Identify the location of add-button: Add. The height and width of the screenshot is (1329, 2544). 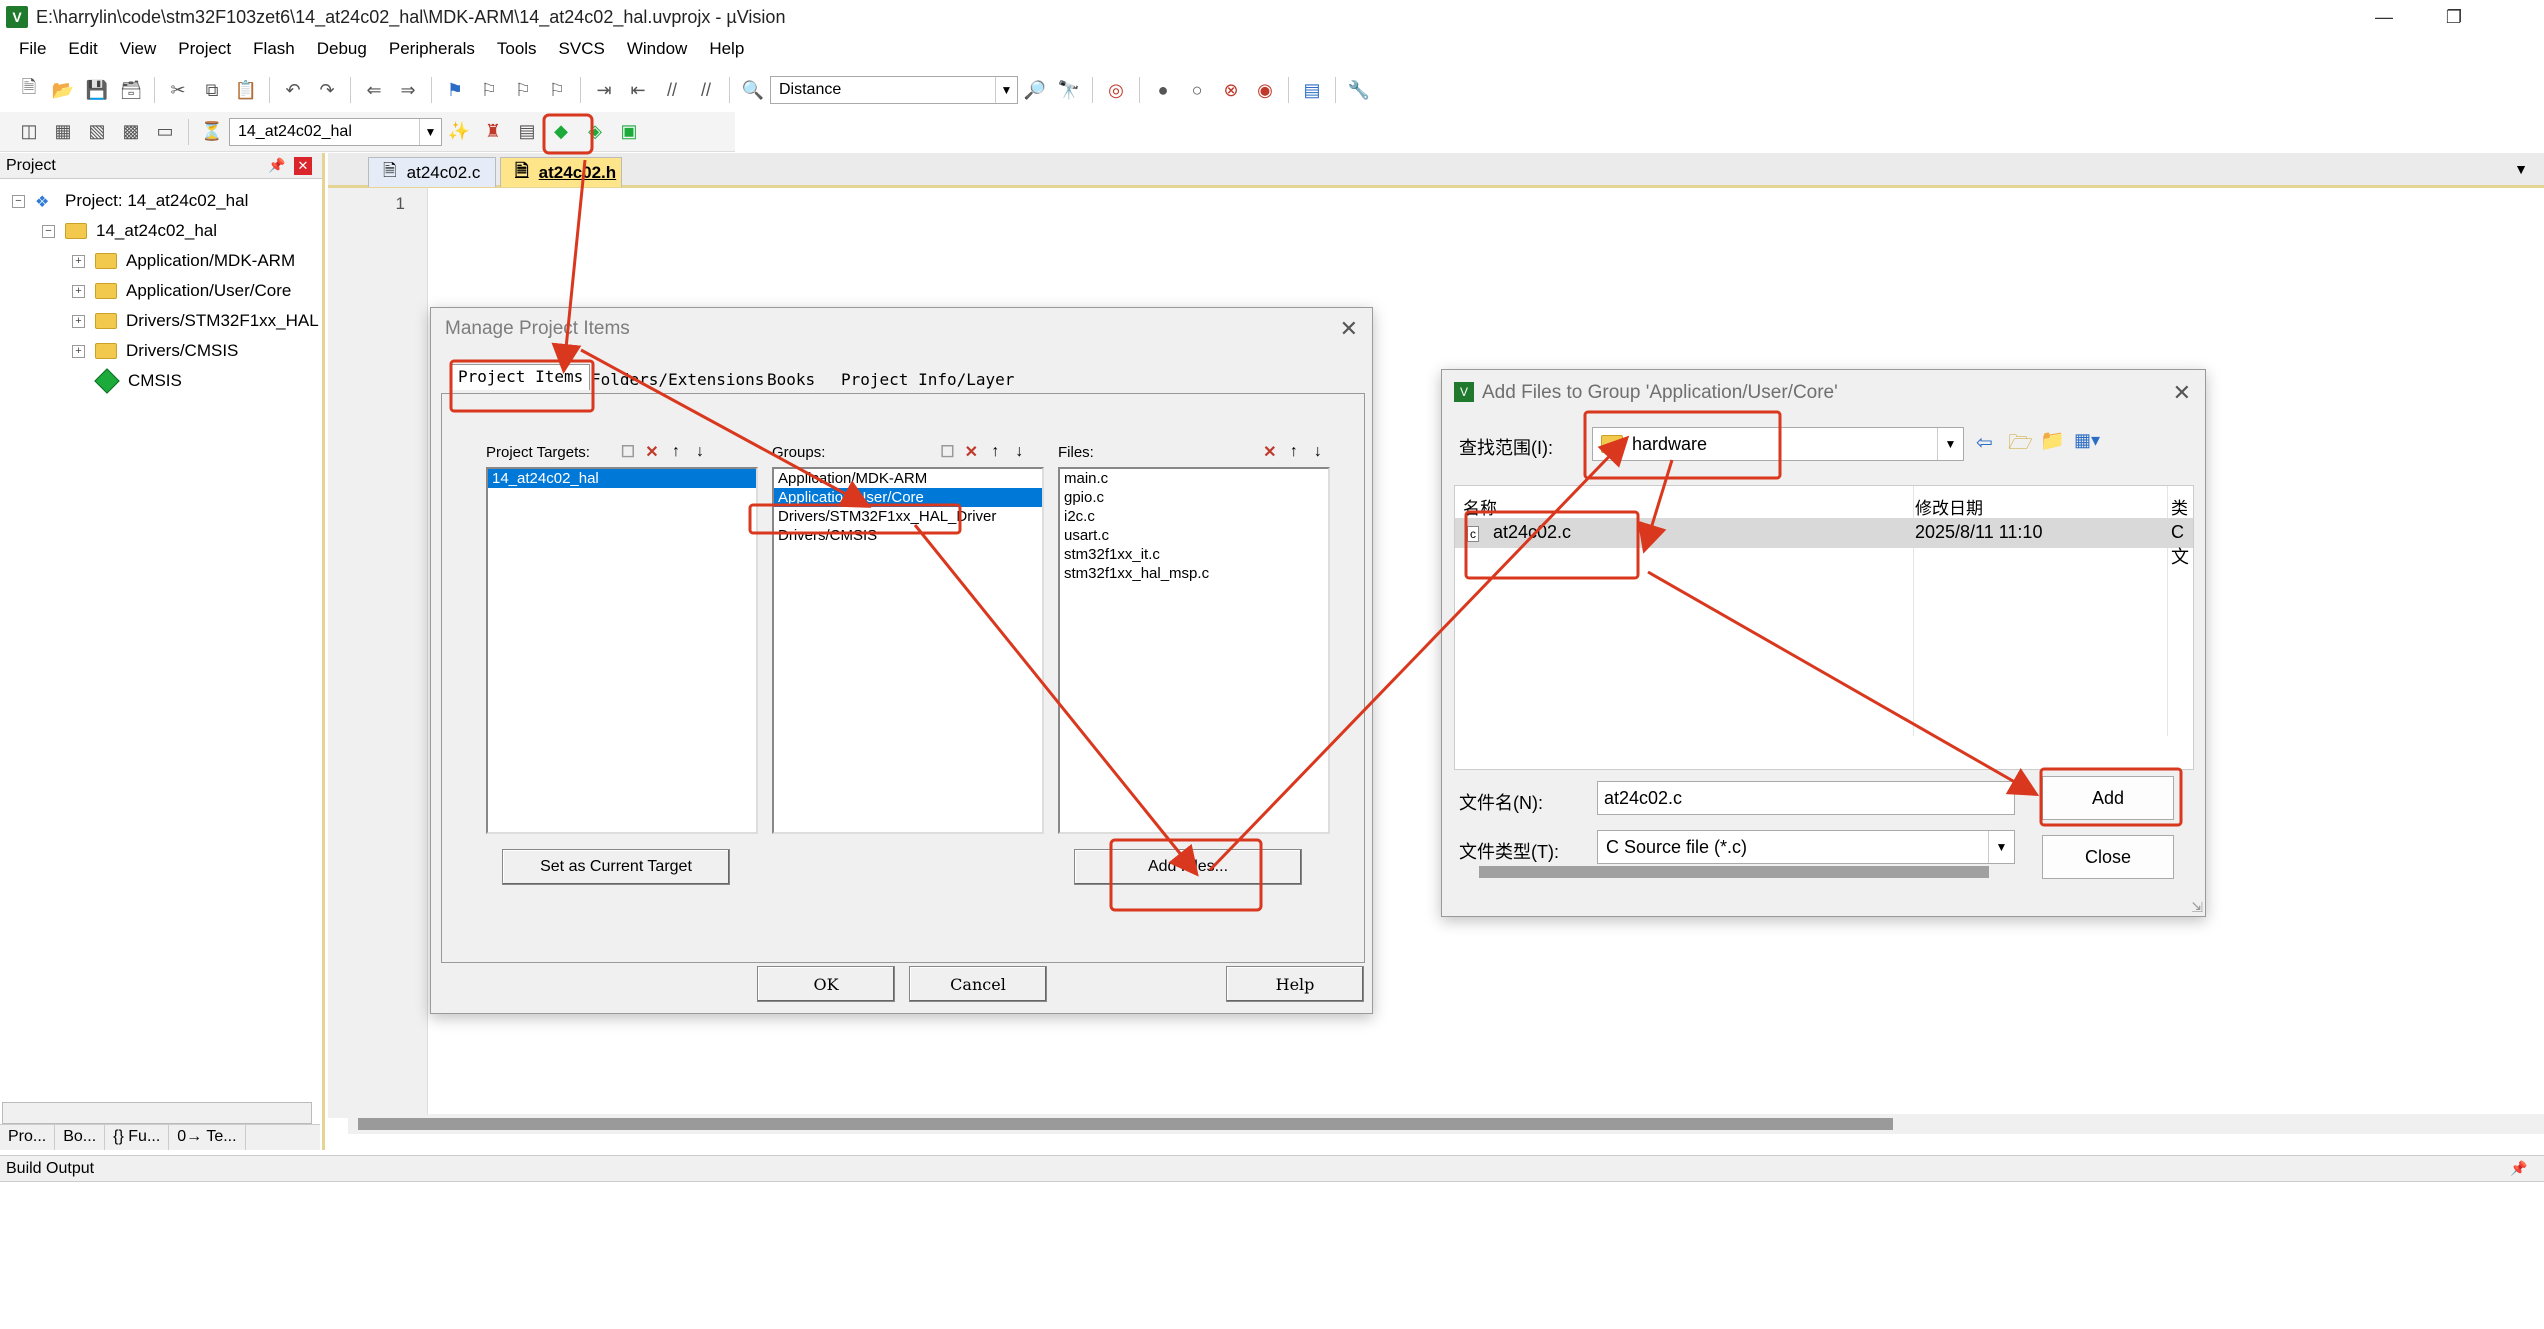
(2108, 798).